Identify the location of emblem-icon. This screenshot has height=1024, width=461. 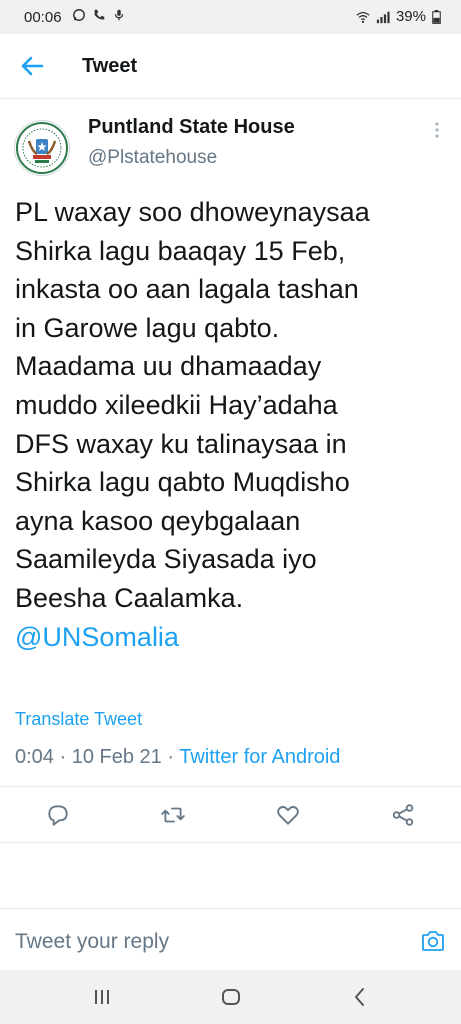
(42, 148).